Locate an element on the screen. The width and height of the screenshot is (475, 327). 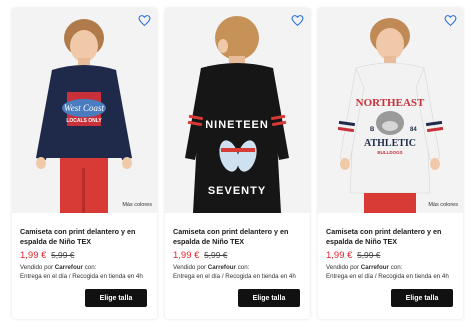
svg-text: West Coast is located at coordinates (84, 108).